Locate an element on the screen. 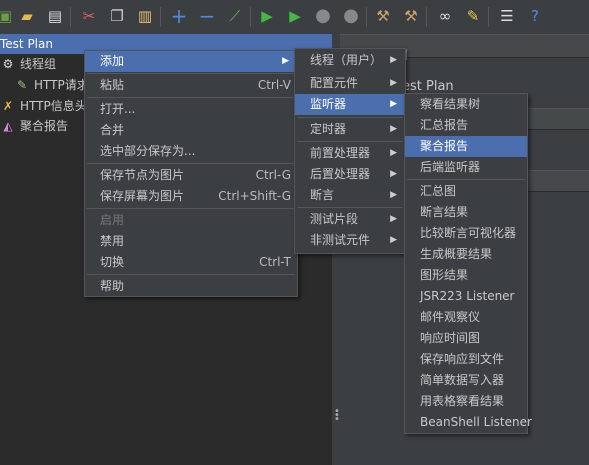 The width and height of the screenshot is (589, 465). gear-icon: ⚙ is located at coordinates (8, 64).